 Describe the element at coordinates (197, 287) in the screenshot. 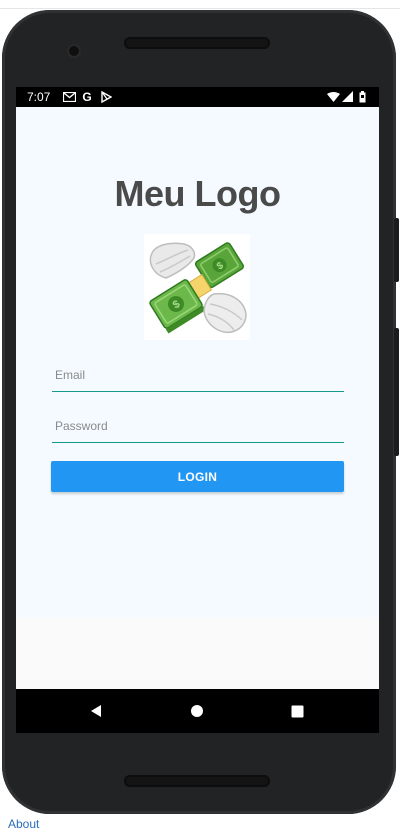

I see `flying-money-icon: $ $` at that location.